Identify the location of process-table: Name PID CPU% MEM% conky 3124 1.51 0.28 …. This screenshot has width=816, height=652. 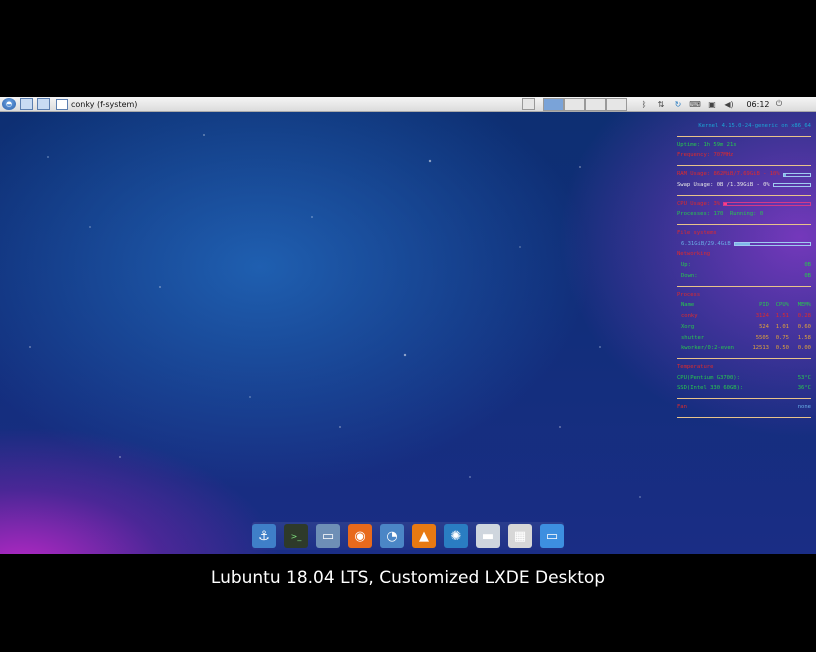
(744, 327).